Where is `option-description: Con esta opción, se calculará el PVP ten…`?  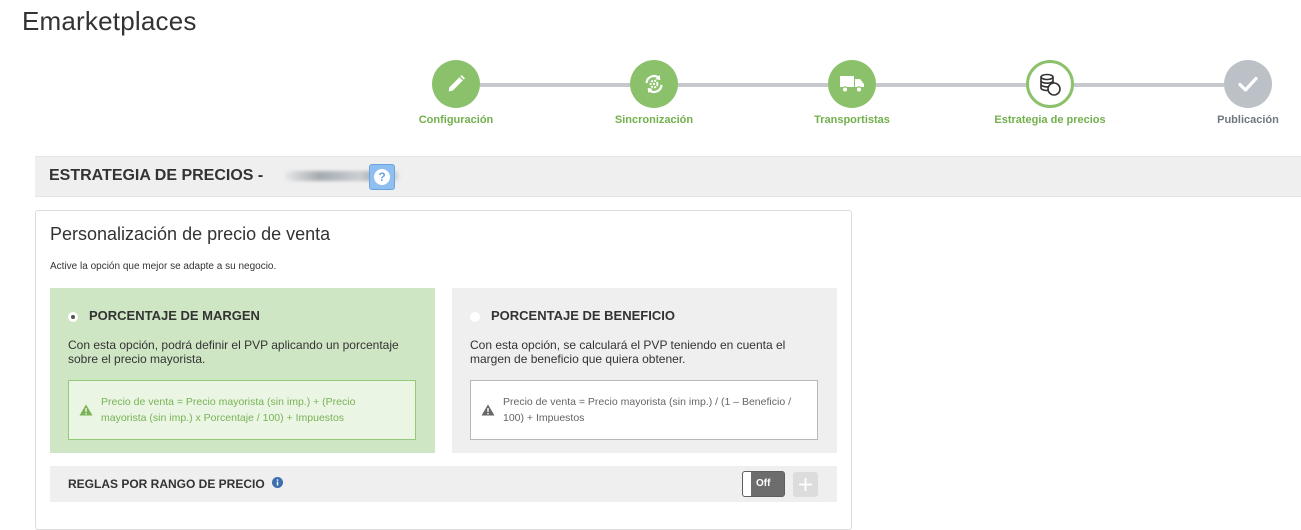 option-description: Con esta opción, se calculará el PVP ten… is located at coordinates (628, 352).